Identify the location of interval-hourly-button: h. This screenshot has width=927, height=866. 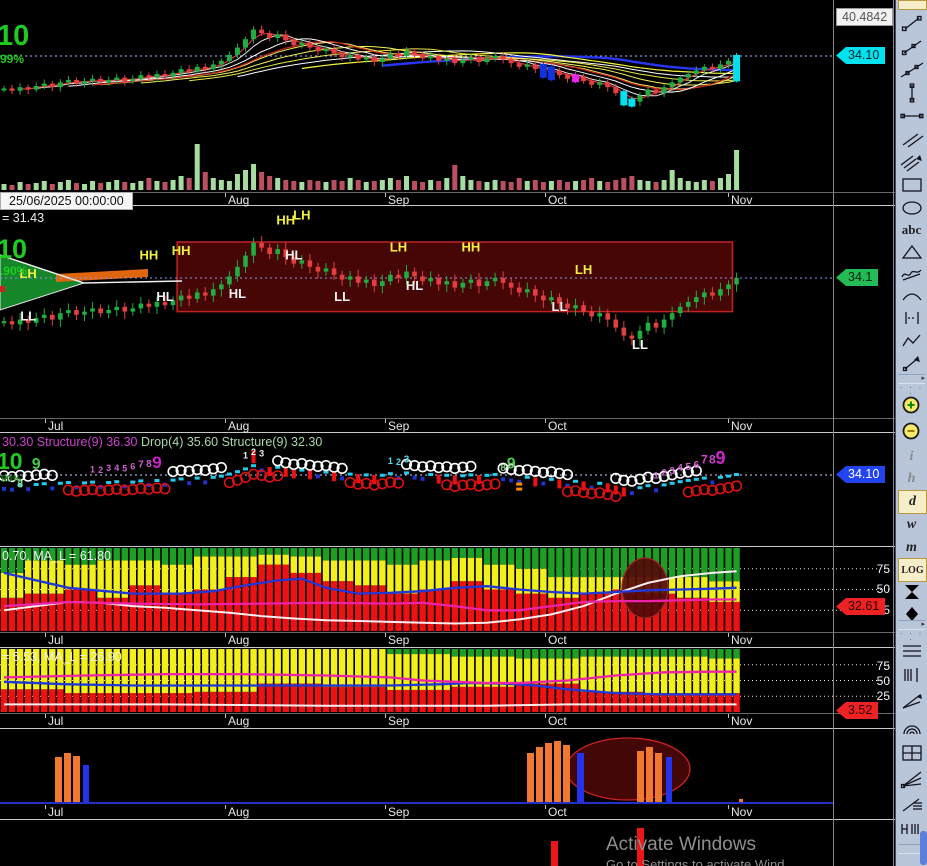
(911, 479).